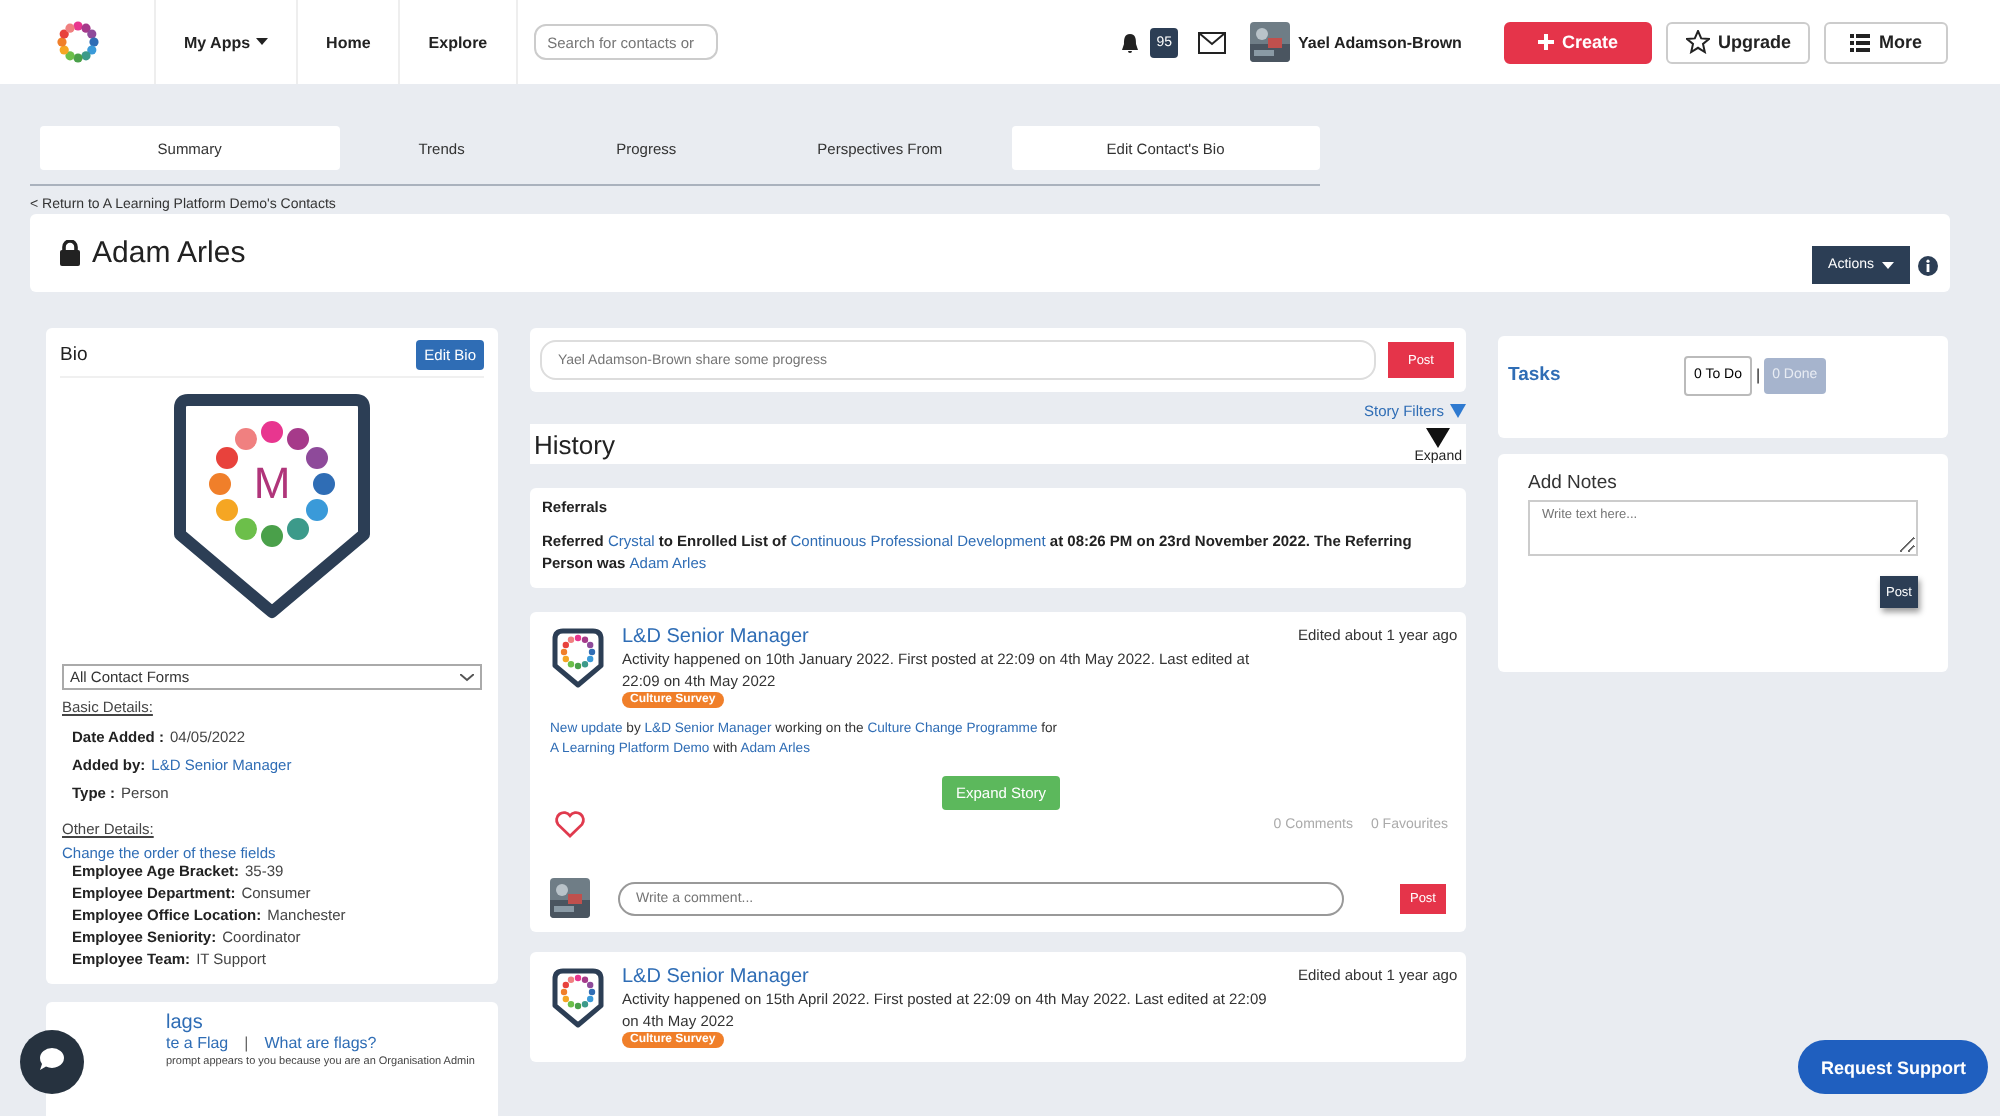  What do you see at coordinates (574, 444) in the screenshot?
I see `section-title: History` at bounding box center [574, 444].